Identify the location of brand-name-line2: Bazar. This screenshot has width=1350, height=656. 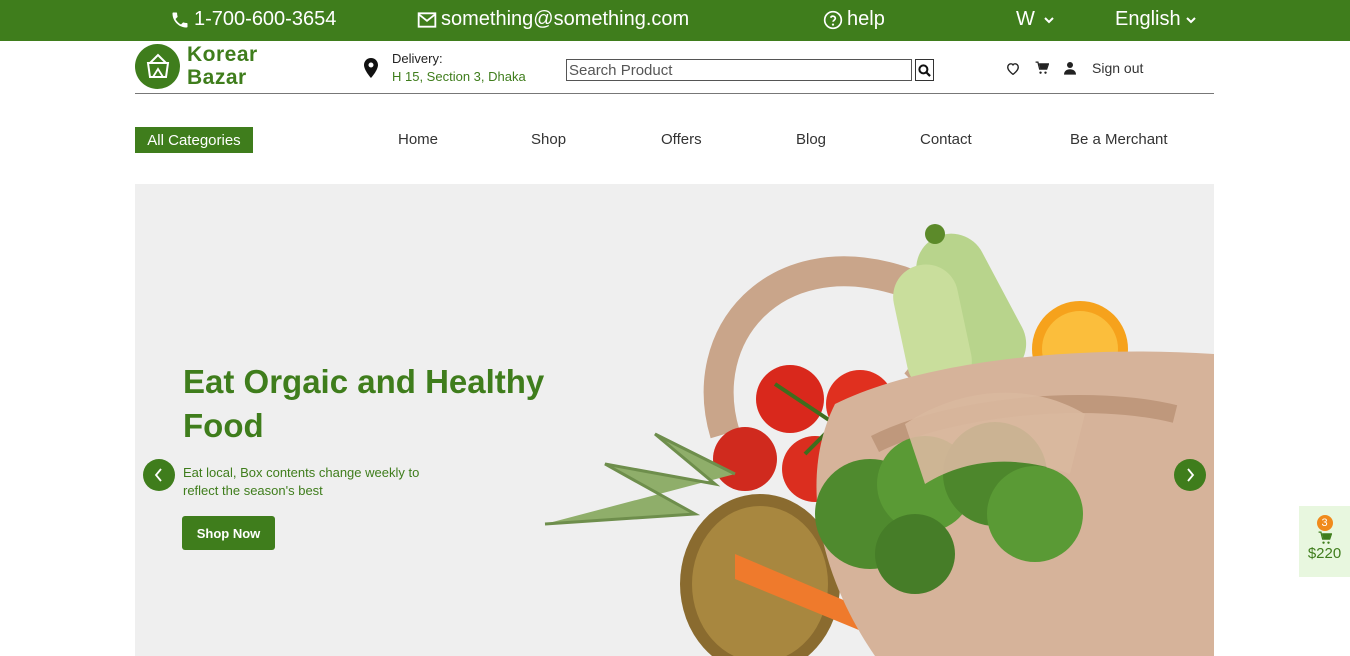
(217, 77).